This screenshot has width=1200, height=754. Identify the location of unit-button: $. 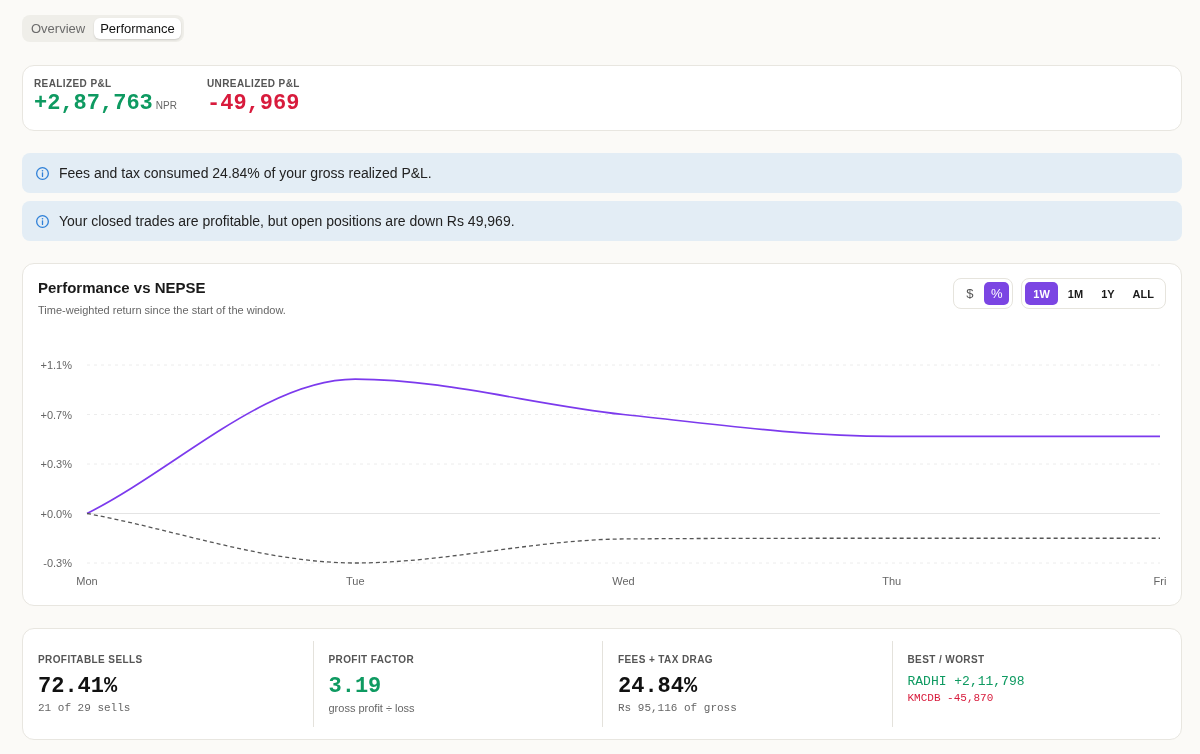
(970, 293).